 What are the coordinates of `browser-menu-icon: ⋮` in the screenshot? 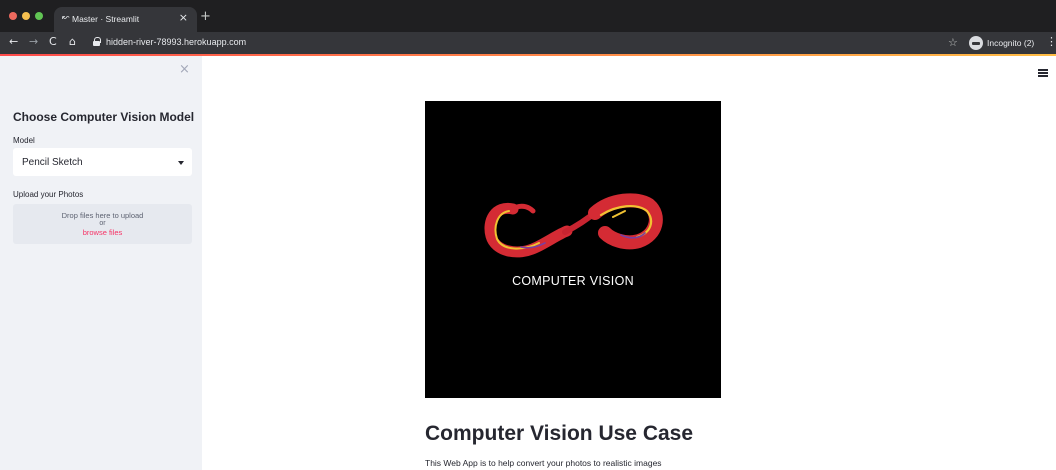 It's located at (1051, 41).